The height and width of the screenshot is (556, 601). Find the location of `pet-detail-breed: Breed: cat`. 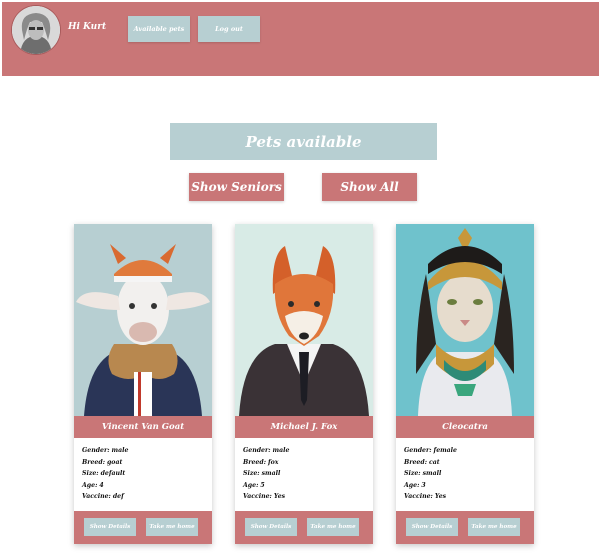

pet-detail-breed: Breed: cat is located at coordinates (422, 462).